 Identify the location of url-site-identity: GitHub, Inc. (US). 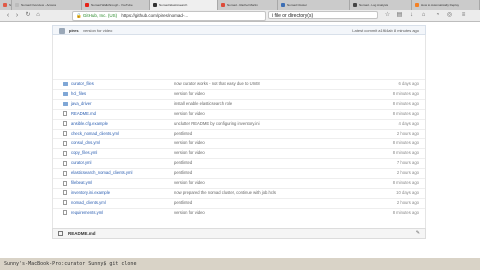
(100, 15).